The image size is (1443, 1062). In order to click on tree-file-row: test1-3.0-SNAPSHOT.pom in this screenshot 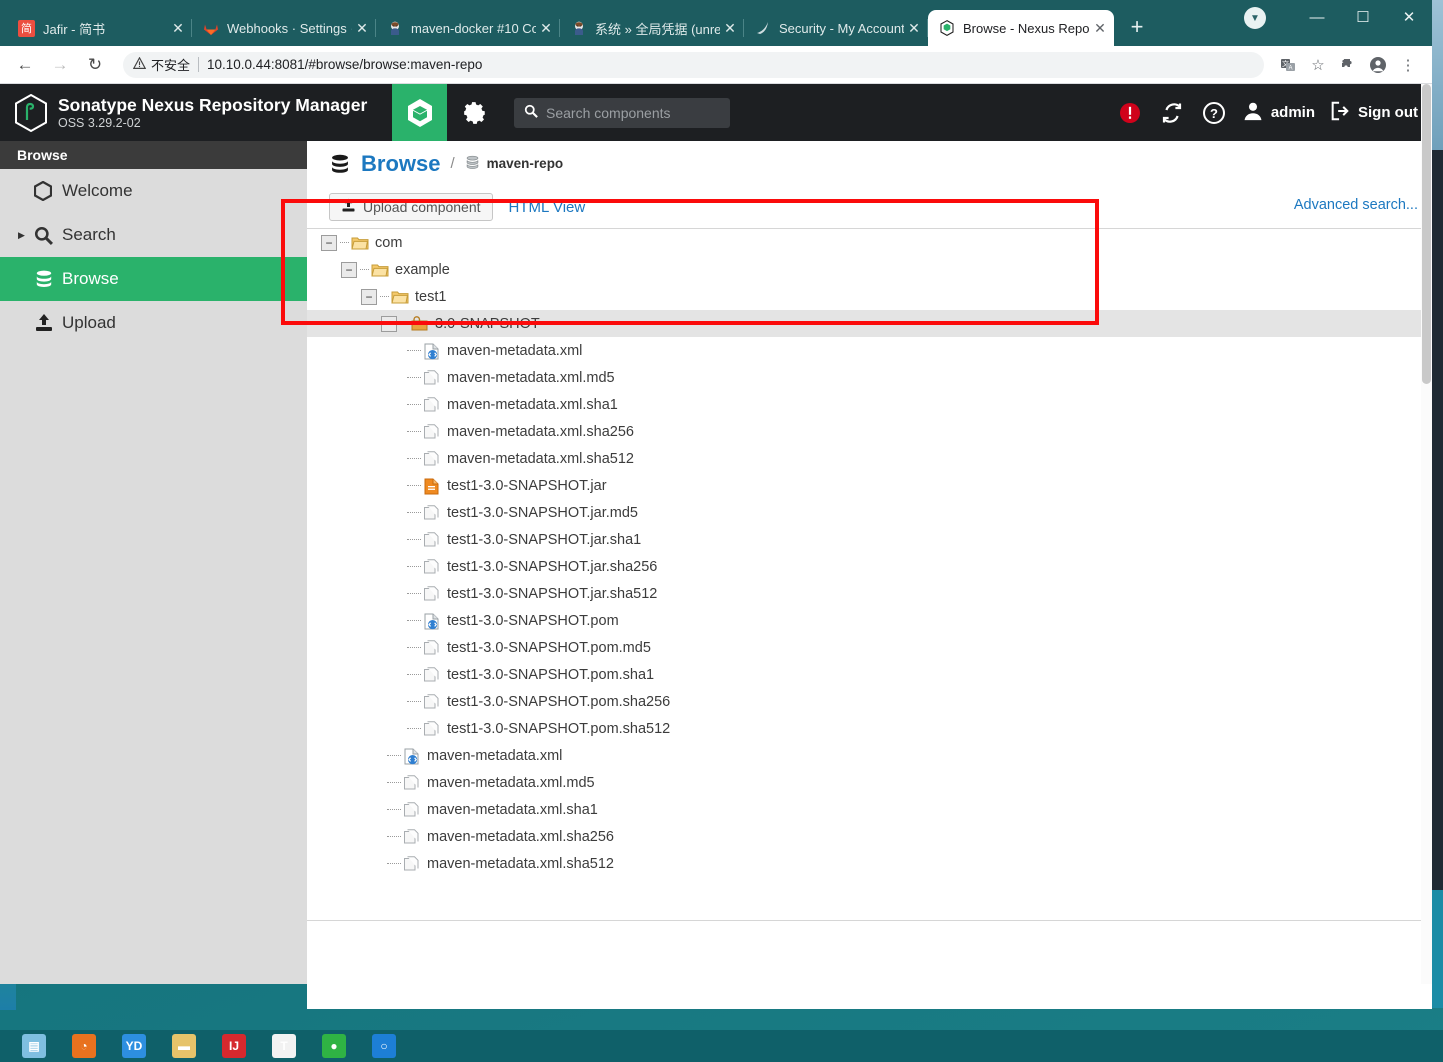, I will do `click(869, 620)`.